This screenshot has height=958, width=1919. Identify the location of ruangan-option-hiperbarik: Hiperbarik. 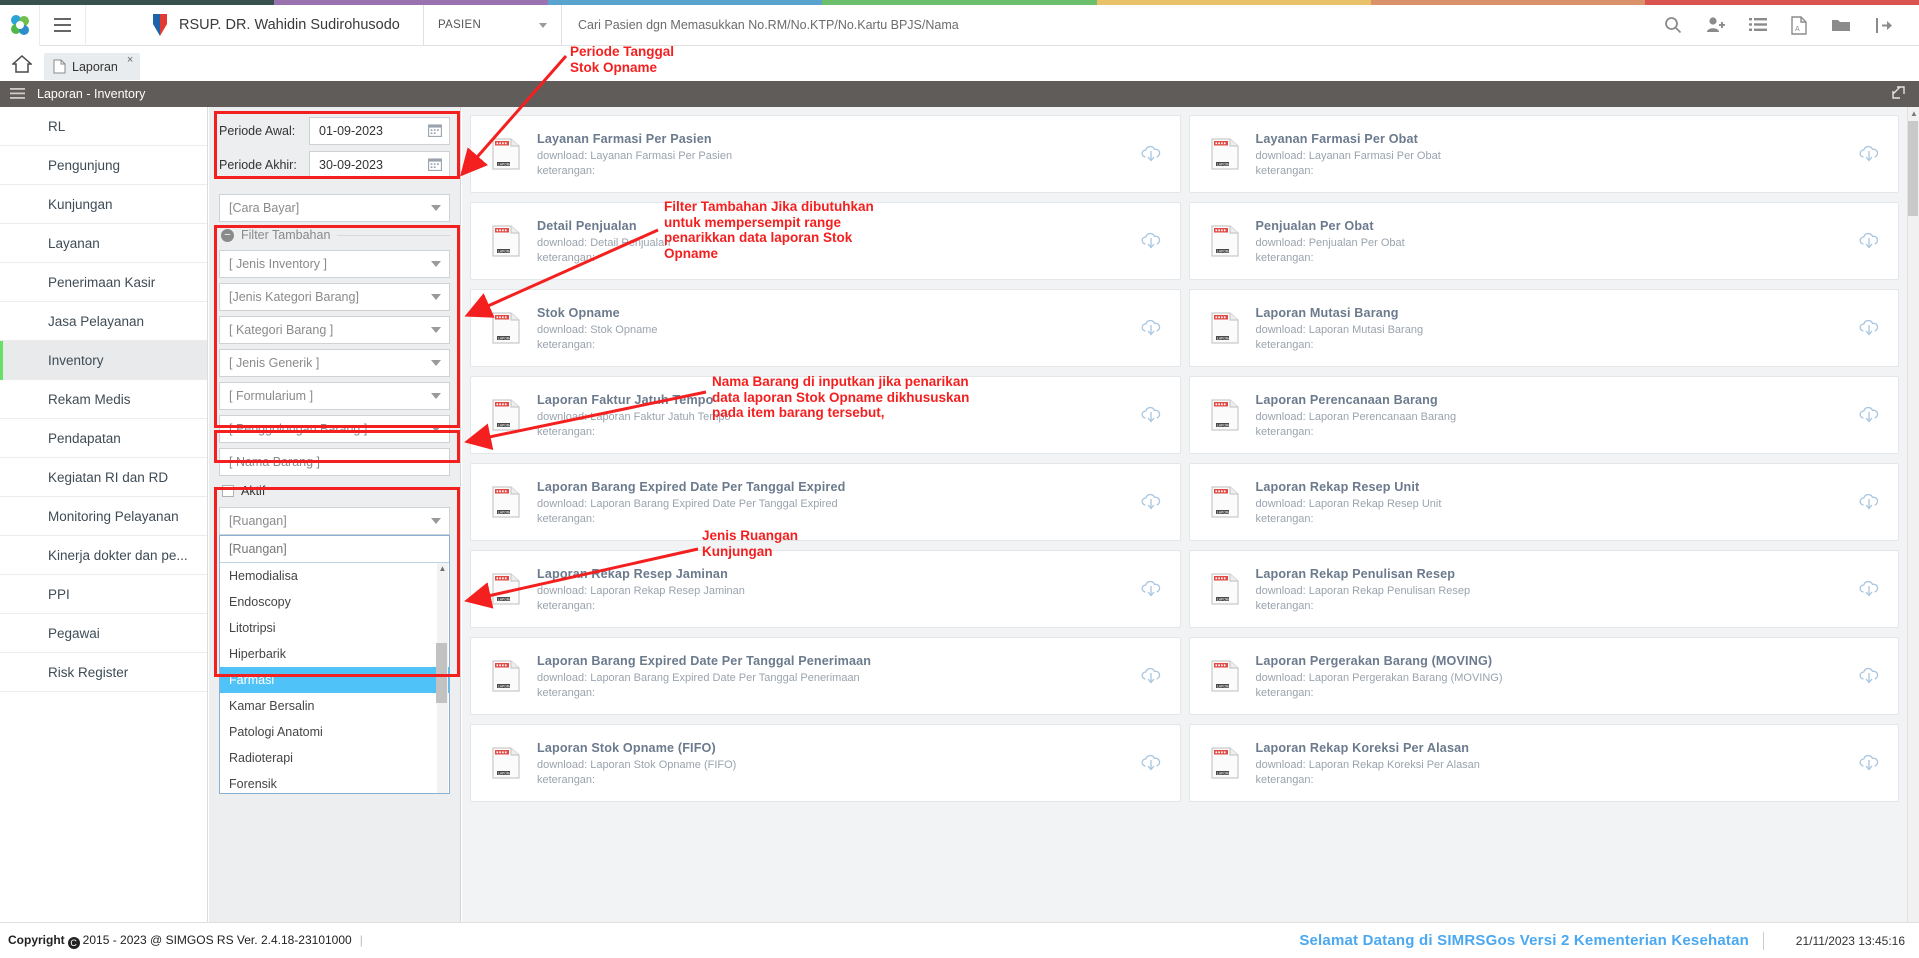
(334, 654).